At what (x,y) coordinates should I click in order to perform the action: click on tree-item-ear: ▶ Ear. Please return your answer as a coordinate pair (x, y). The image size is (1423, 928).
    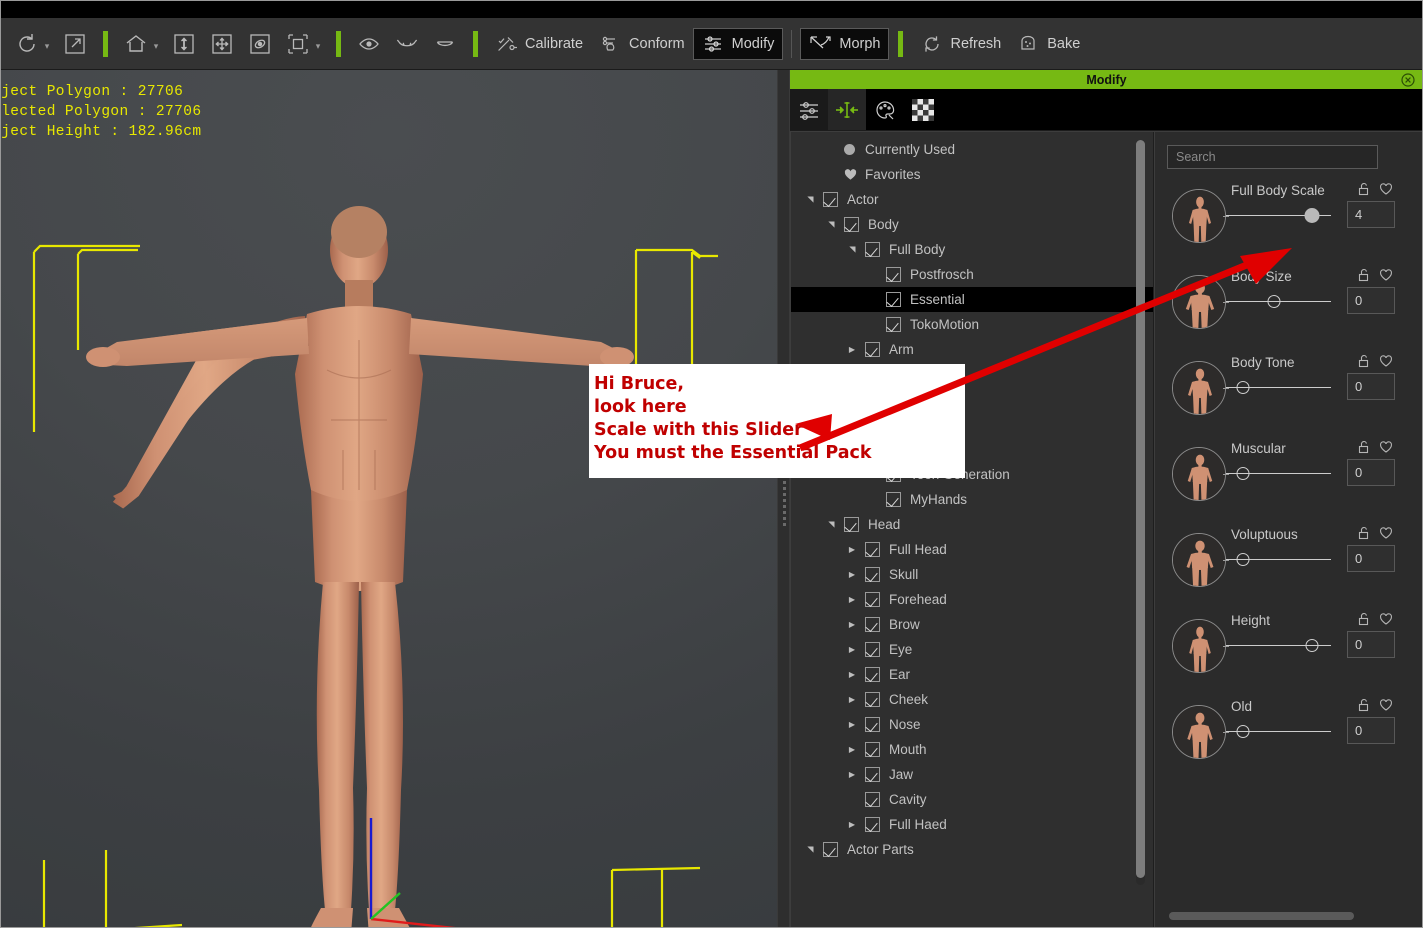
    Looking at the image, I should click on (972, 674).